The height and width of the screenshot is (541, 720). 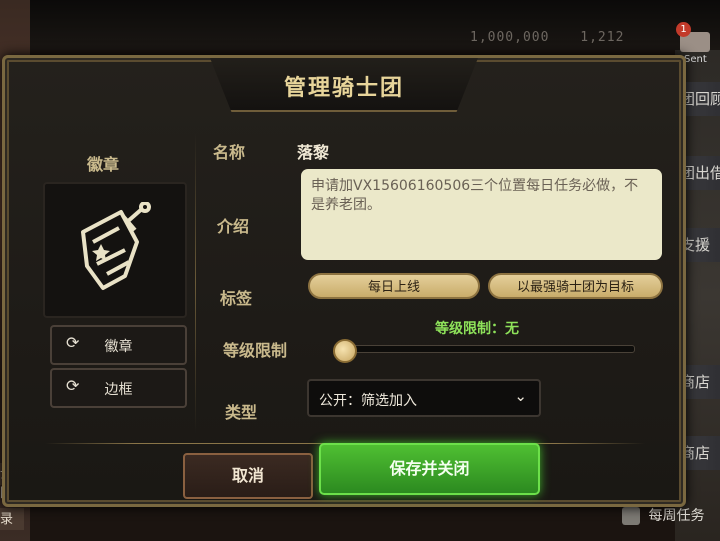 What do you see at coordinates (394, 286) in the screenshot?
I see `tag-daily-online: 每日上线` at bounding box center [394, 286].